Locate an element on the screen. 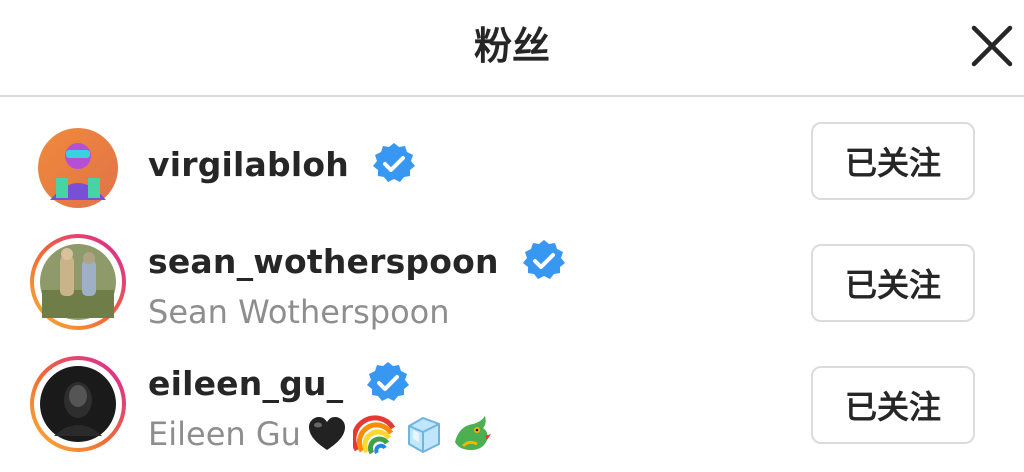 This screenshot has height=472, width=1024. username: virgilabloh is located at coordinates (248, 164).